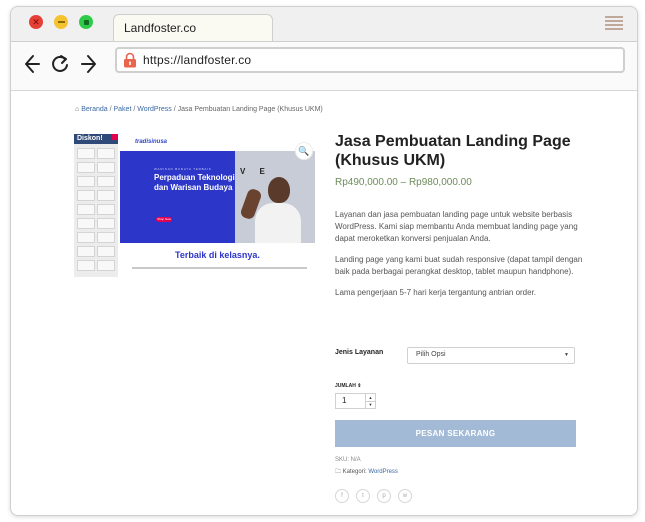 The height and width of the screenshot is (522, 645). I want to click on sale-badge-marker, so click(115, 137).